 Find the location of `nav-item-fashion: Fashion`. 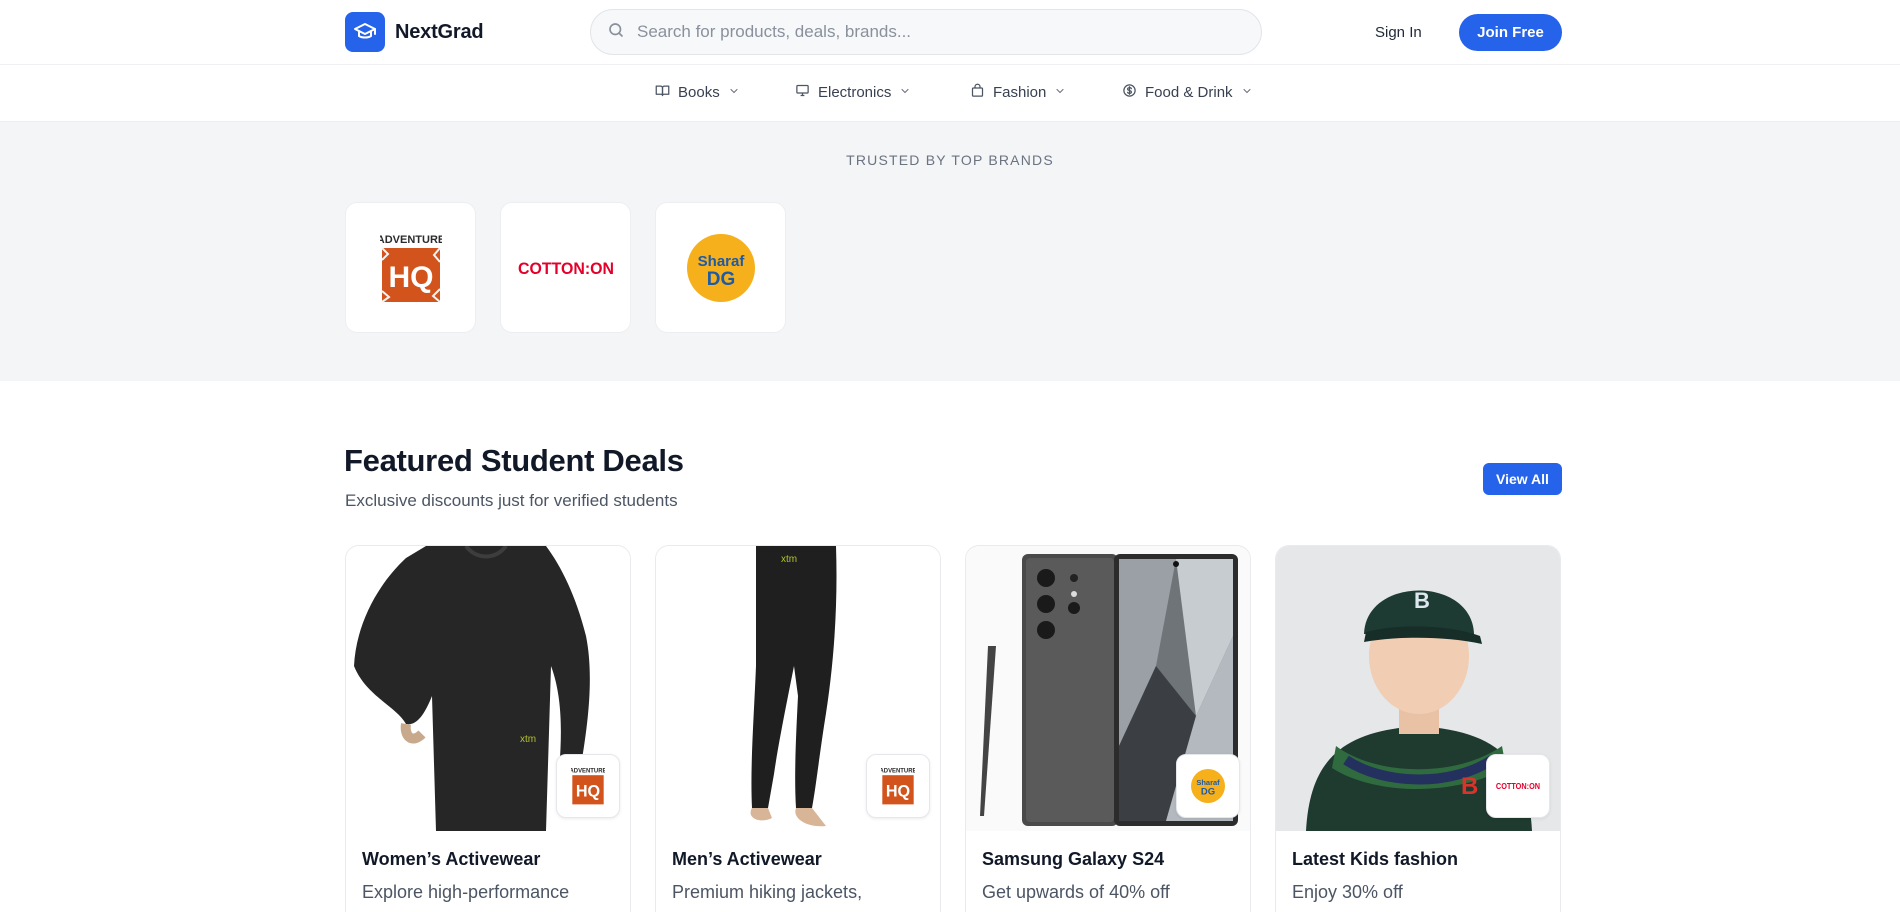

nav-item-fashion: Fashion is located at coordinates (1018, 92).